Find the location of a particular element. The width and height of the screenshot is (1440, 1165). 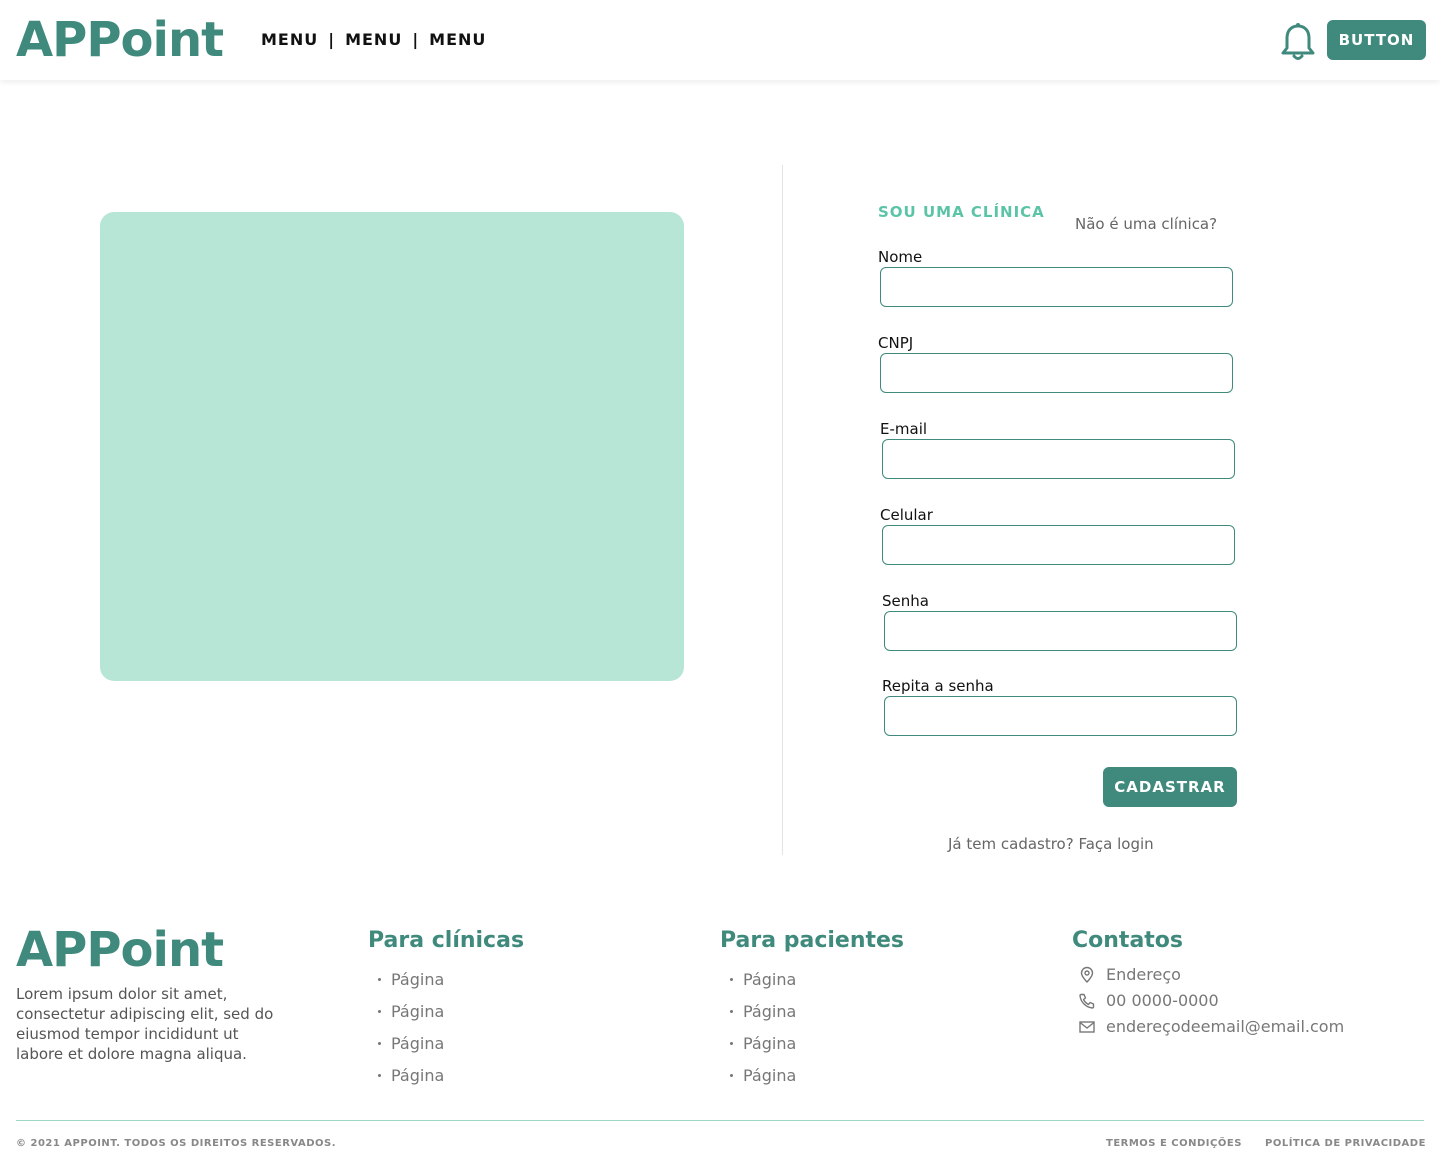

main-nav: MENU | MENU | MENU is located at coordinates (373, 39).